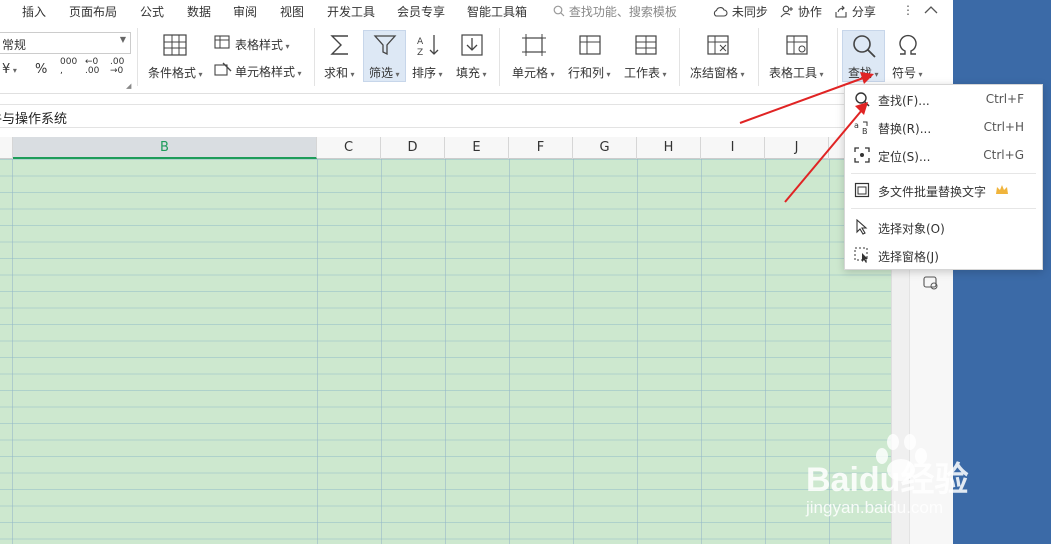 The width and height of the screenshot is (1051, 544). Describe the element at coordinates (908, 10) in the screenshot. I see `more-options-icon: ⋮` at that location.